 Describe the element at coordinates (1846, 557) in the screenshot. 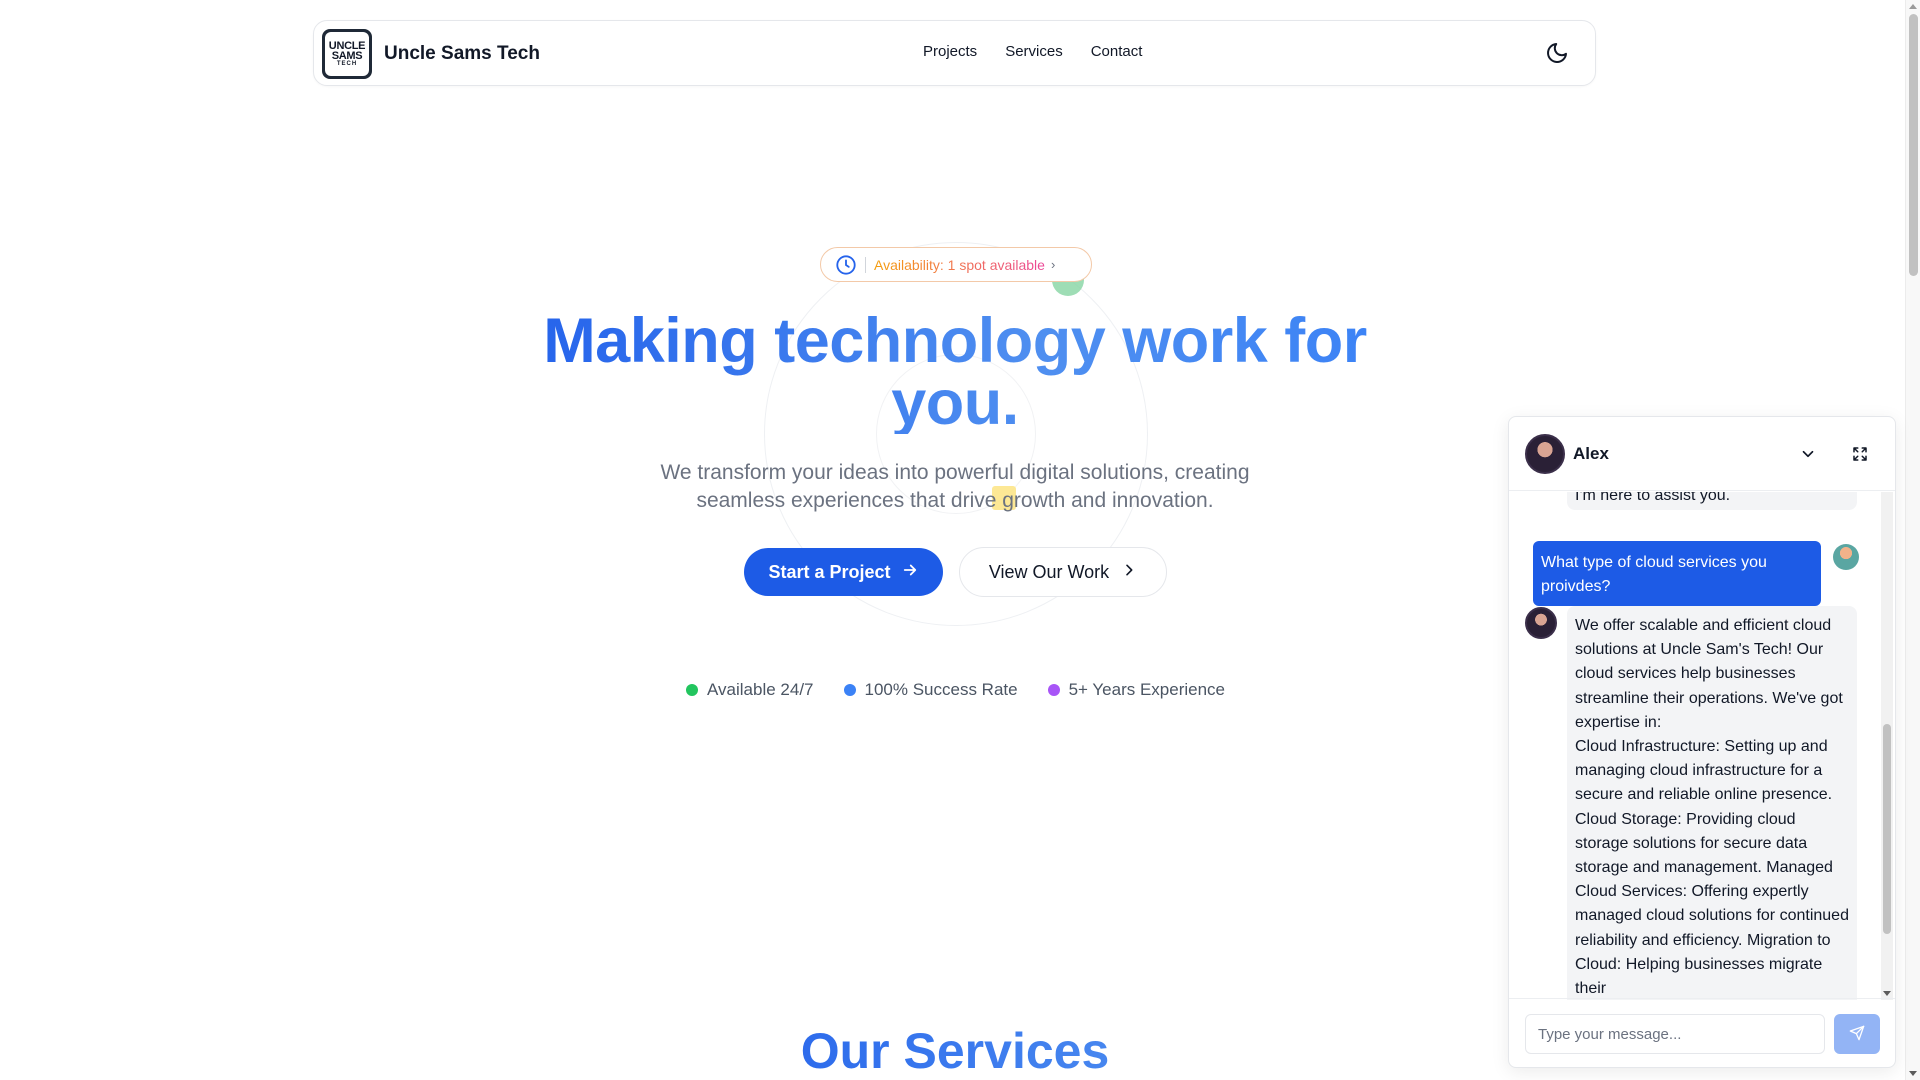

I see `user-avatar` at that location.